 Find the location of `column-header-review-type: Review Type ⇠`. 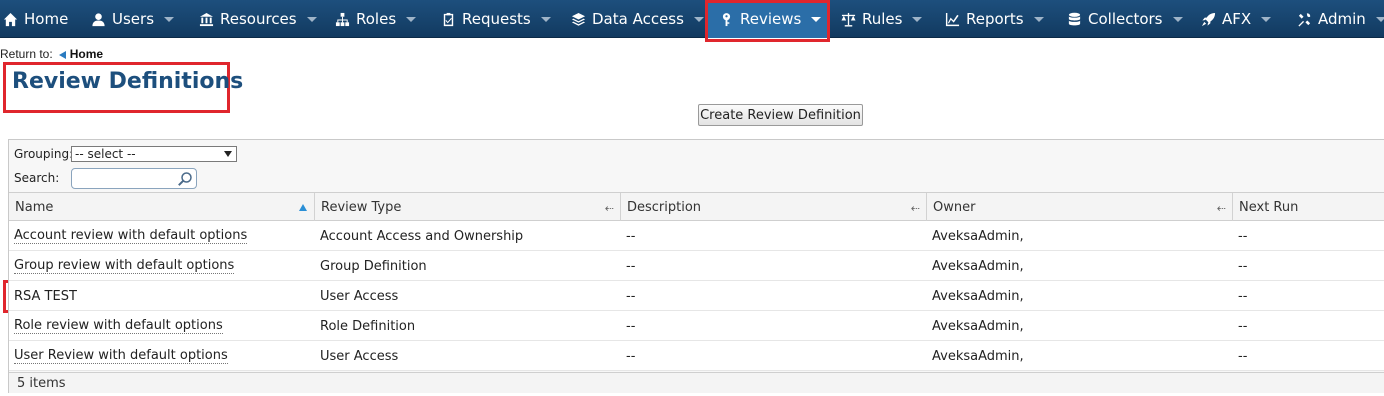

column-header-review-type: Review Type ⇠ is located at coordinates (468, 207).